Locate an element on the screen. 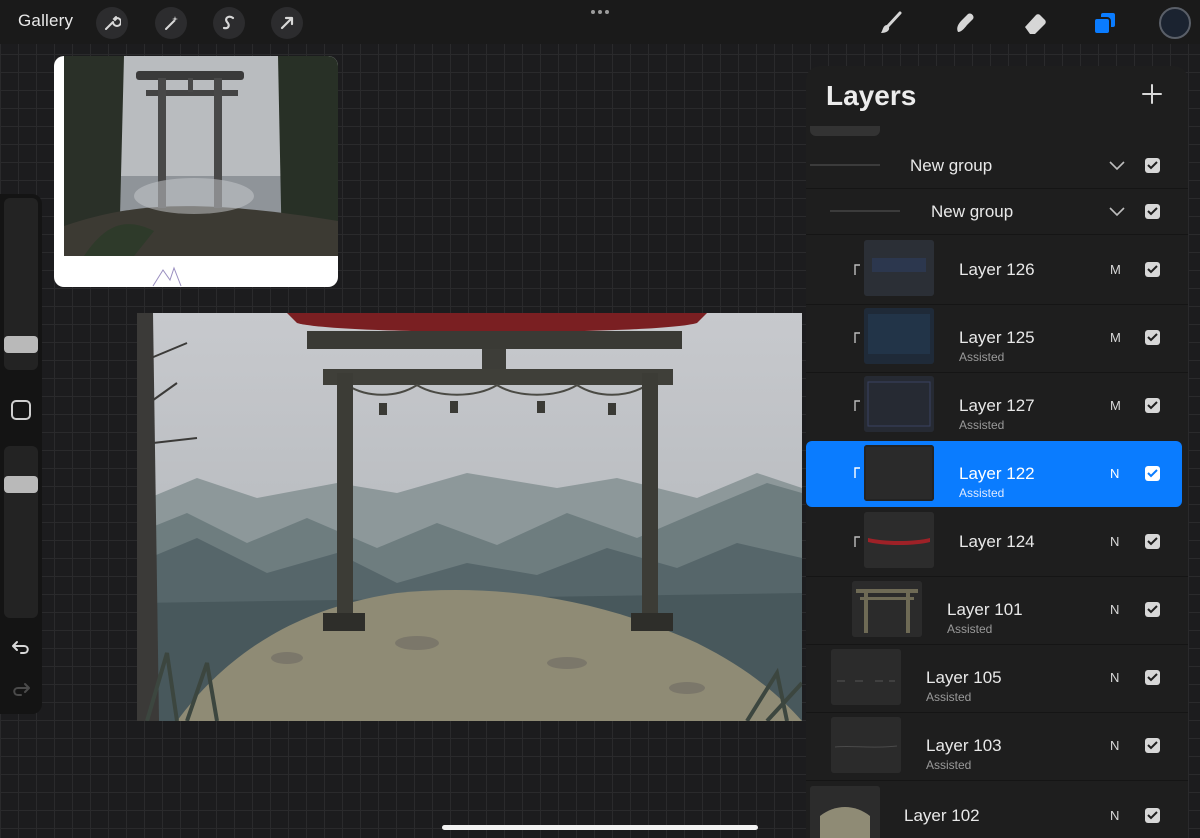 This screenshot has width=1200, height=838. redo-icon is located at coordinates (21, 689).